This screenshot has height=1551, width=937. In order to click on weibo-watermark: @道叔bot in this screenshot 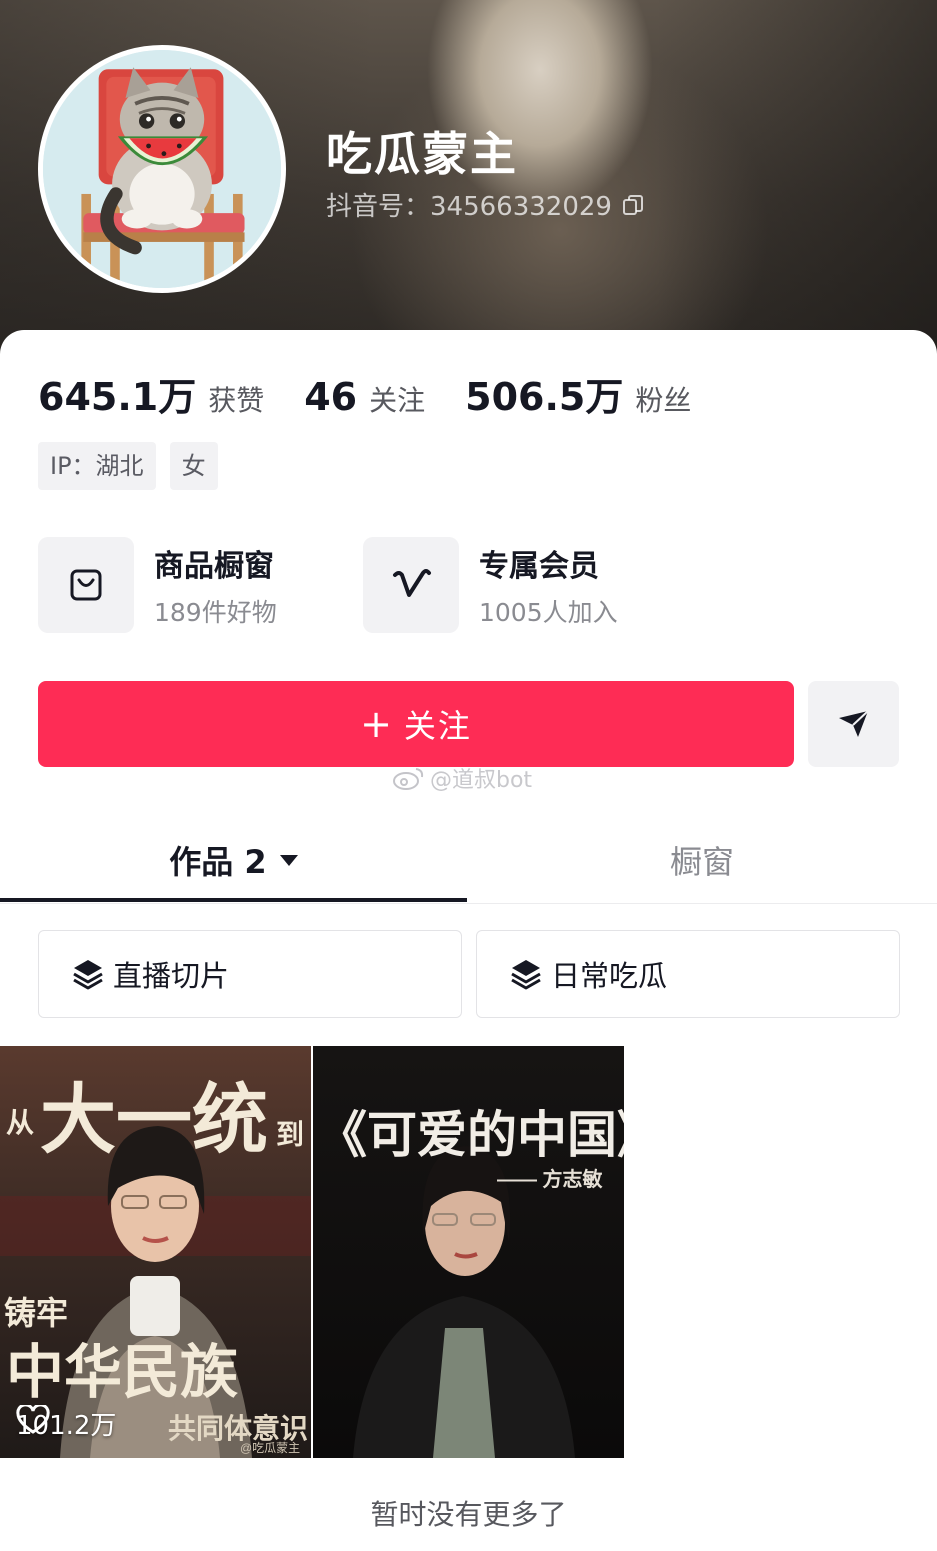, I will do `click(462, 778)`.